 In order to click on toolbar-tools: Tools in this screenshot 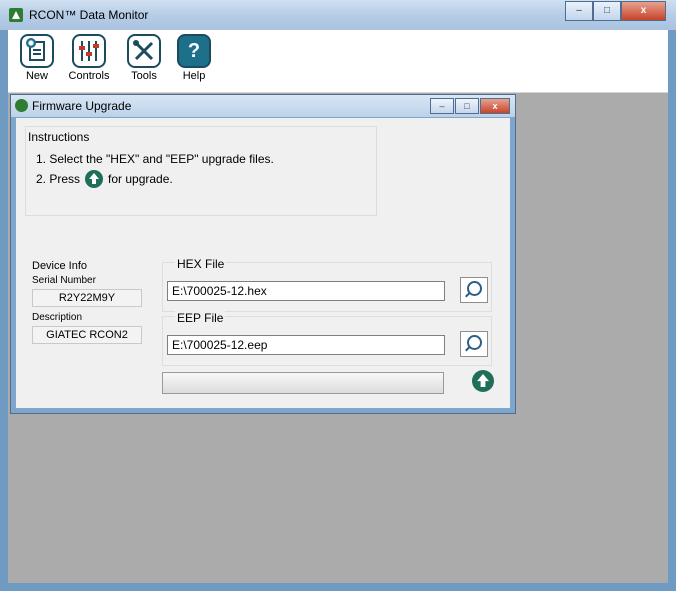, I will do `click(144, 58)`.